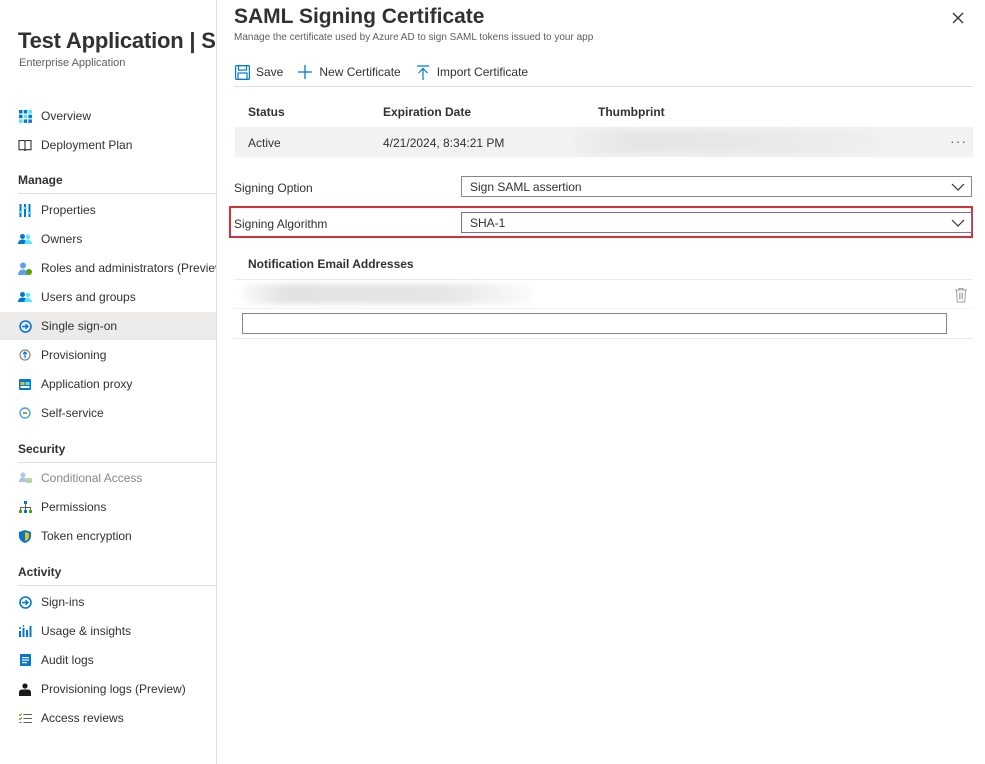 This screenshot has width=985, height=764. Describe the element at coordinates (360, 72) in the screenshot. I see `new-certificate-label: New Certificate` at that location.